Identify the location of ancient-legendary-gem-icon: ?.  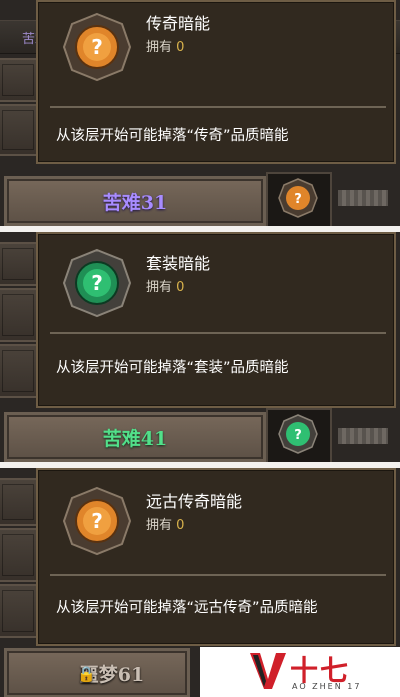
(97, 521).